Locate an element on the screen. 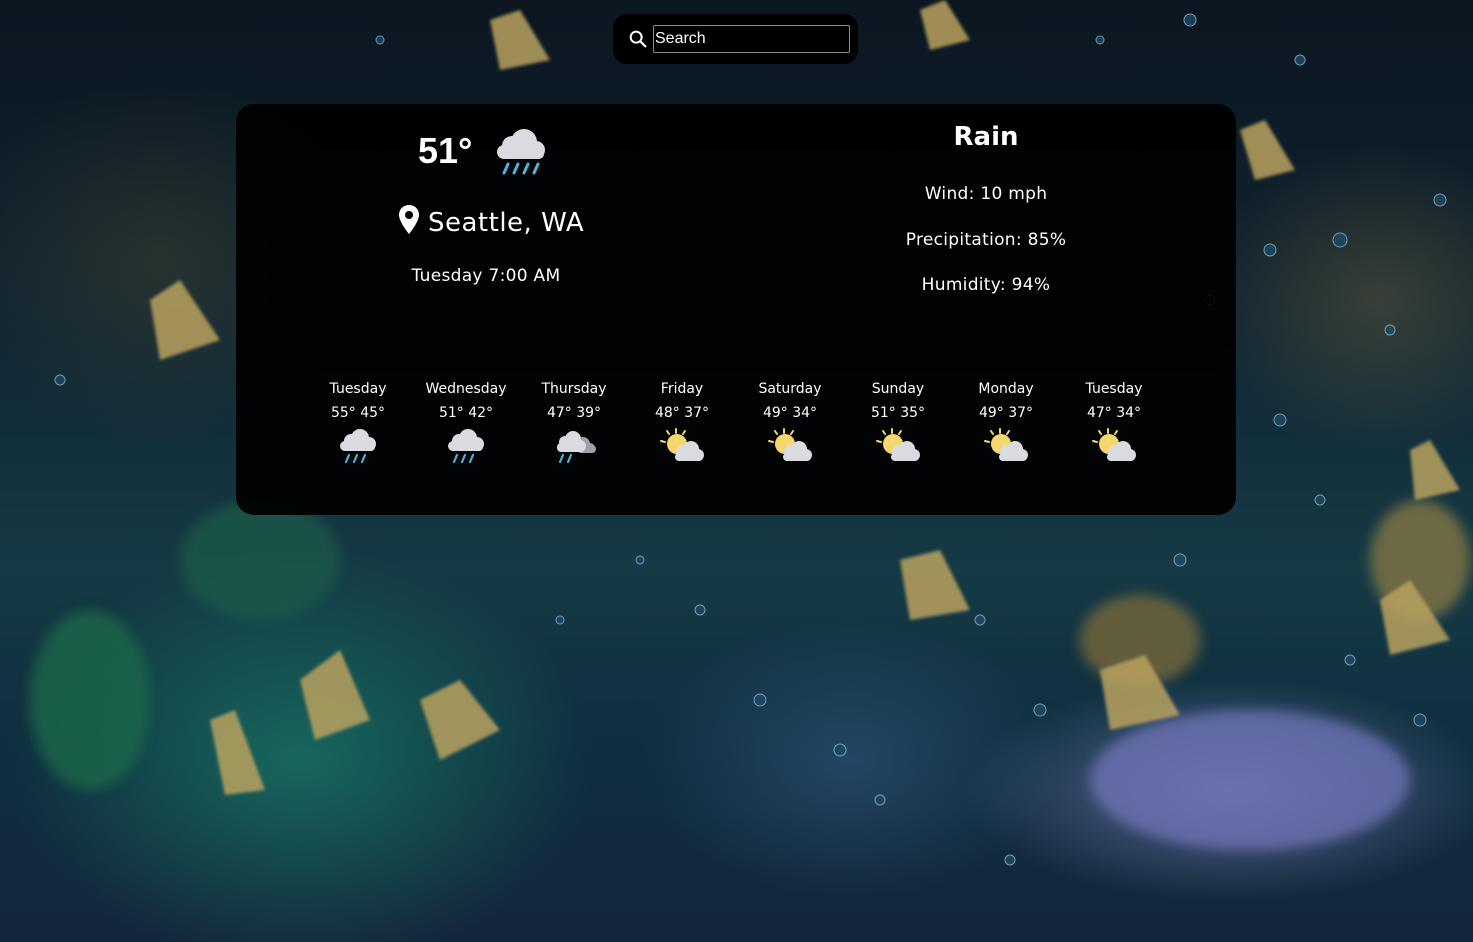 The width and height of the screenshot is (1473, 942). forecast-temps: 55° 45° is located at coordinates (358, 413).